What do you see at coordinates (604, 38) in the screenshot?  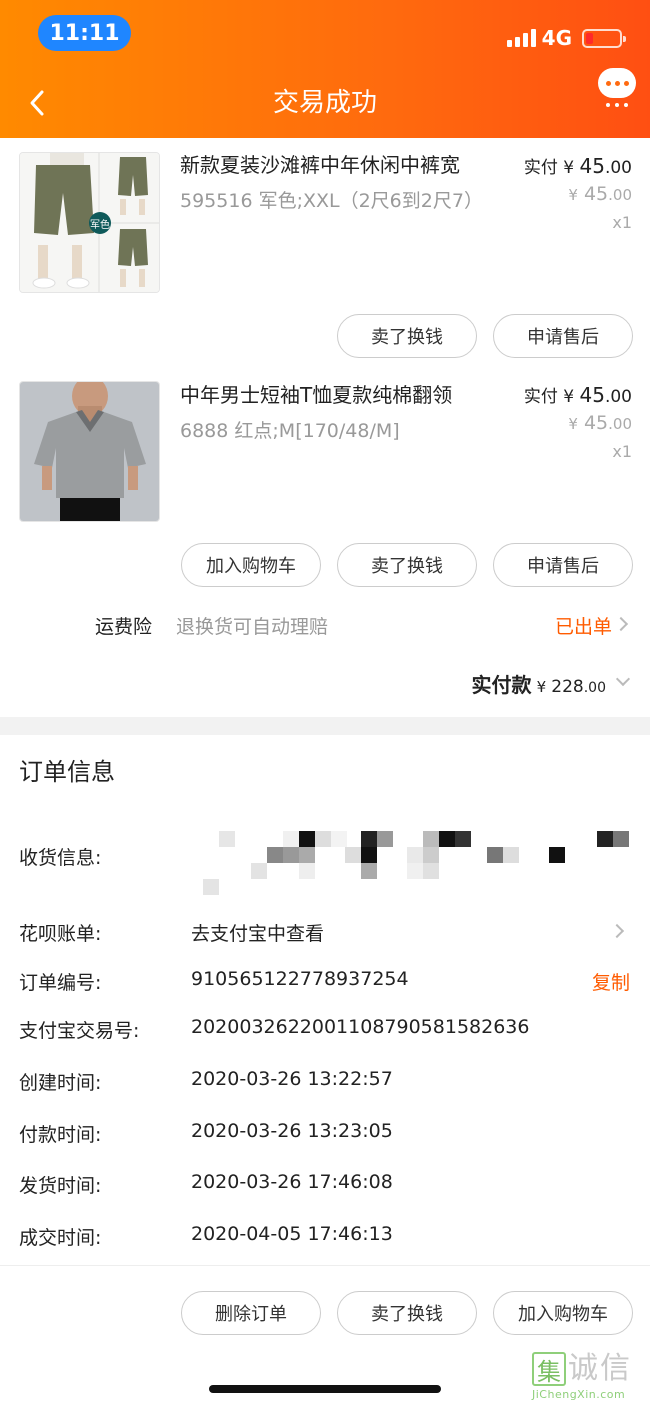 I see `battery-icon` at bounding box center [604, 38].